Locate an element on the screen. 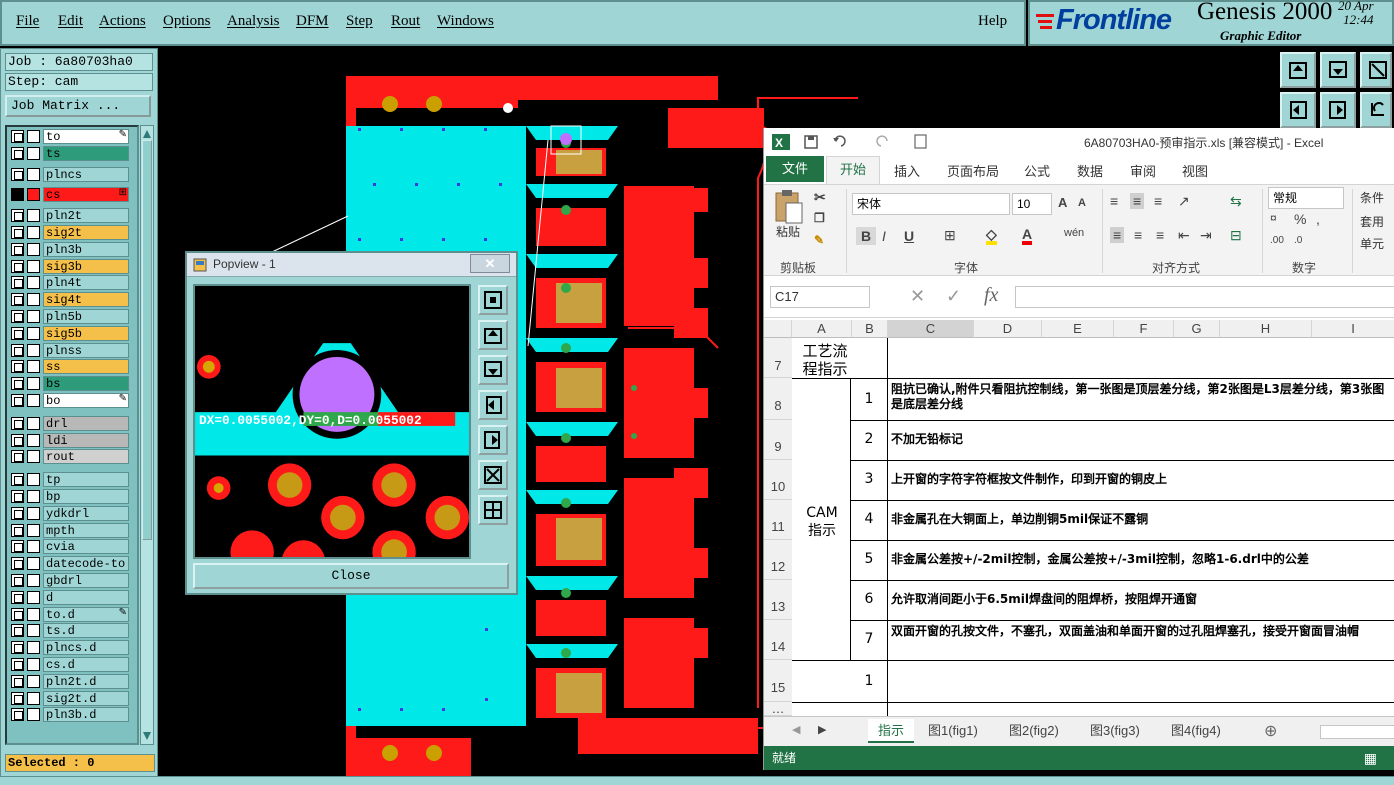 This screenshot has width=1394, height=785. layer-name: ss is located at coordinates (86, 367).